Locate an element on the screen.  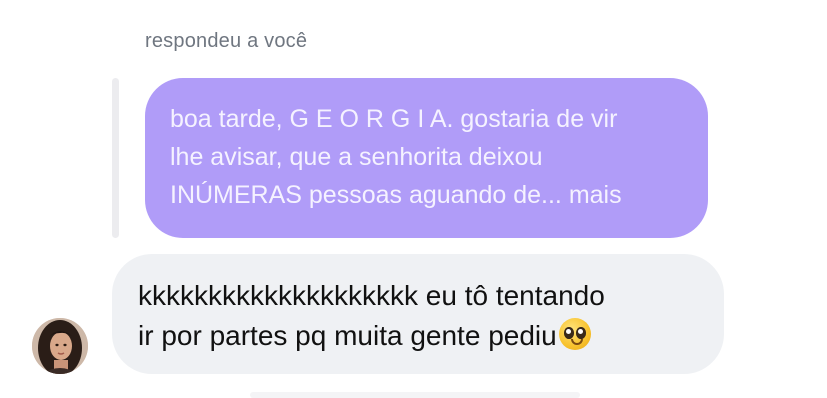
message-line-text: ir por partes pq muita gente pediu is located at coordinates (347, 335).